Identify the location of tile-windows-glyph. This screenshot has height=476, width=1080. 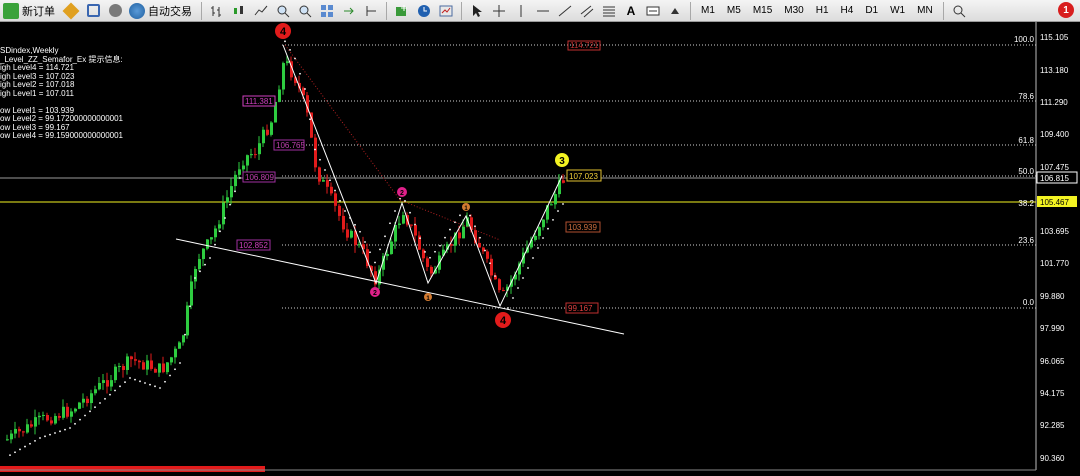
(327, 10).